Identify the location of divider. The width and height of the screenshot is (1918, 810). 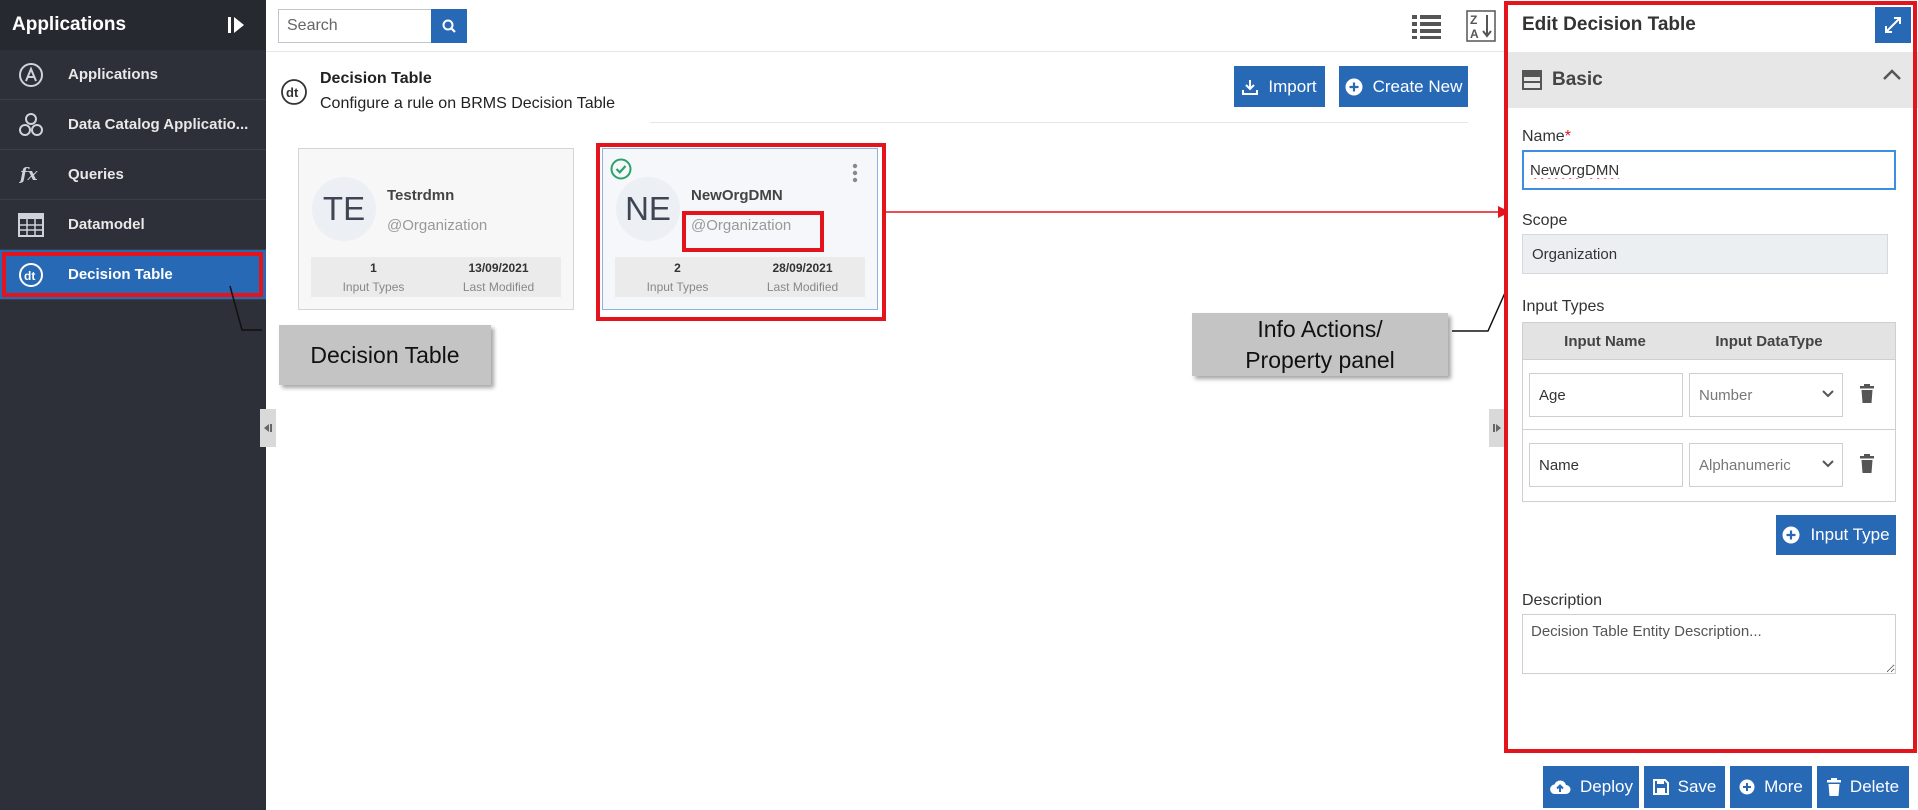
(1059, 122).